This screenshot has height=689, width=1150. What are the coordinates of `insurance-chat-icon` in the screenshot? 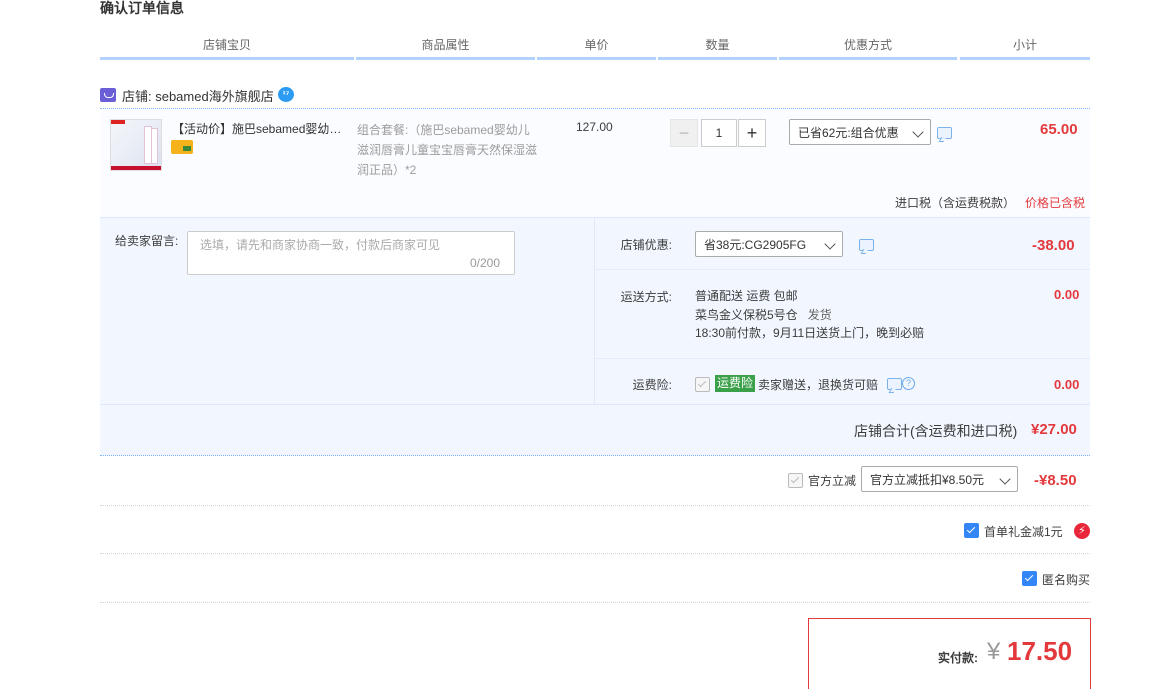 It's located at (894, 384).